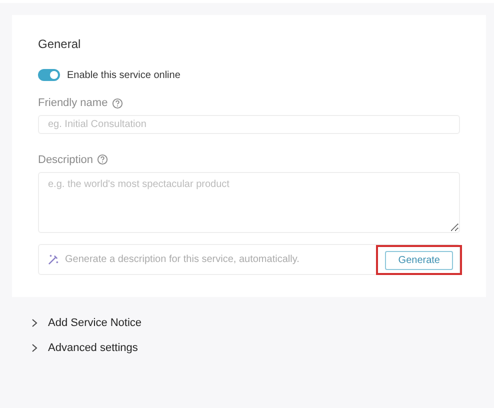  I want to click on toggle-switch, so click(49, 75).